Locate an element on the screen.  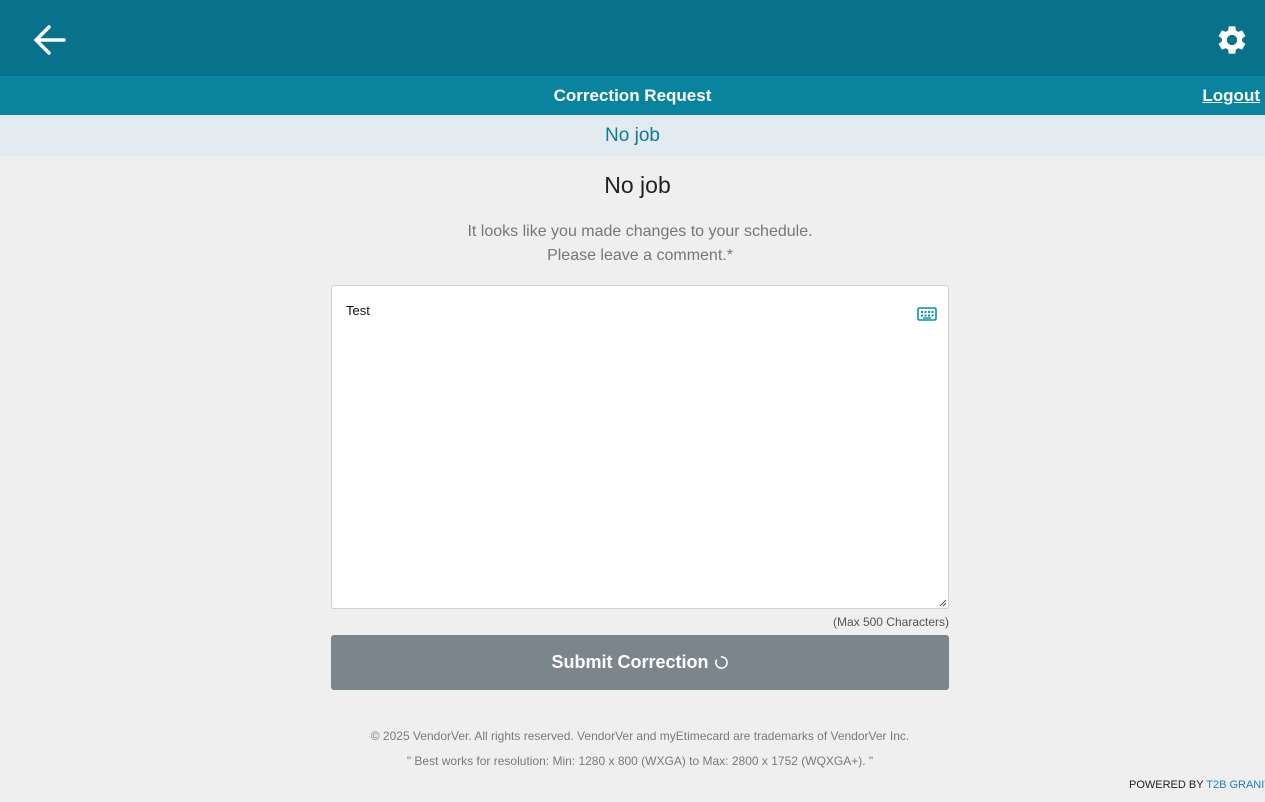
keyboard-icon is located at coordinates (927, 314).